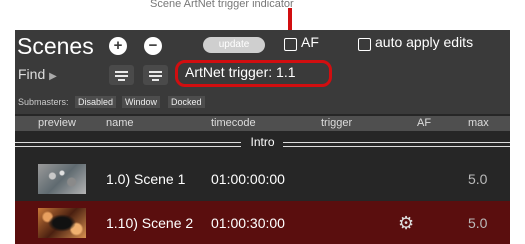 The height and width of the screenshot is (244, 525). I want to click on table-header: preview name timecode trigger AF max, so click(262, 123).